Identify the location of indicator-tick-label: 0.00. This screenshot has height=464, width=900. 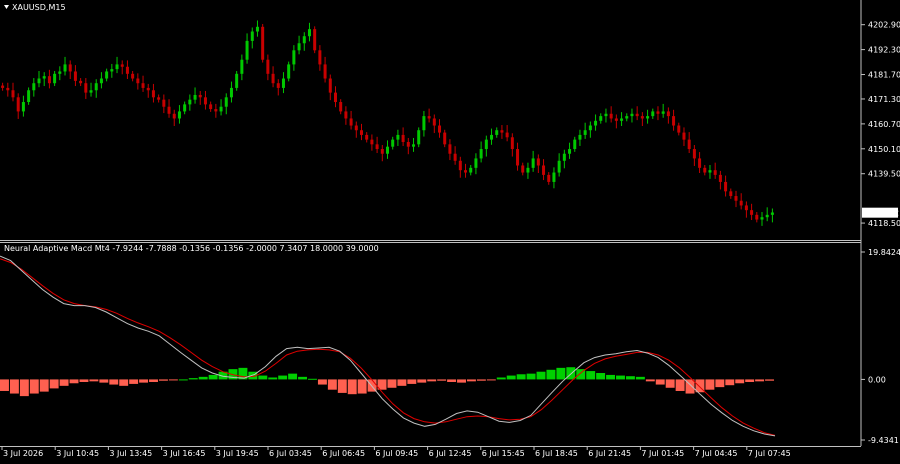
(877, 379).